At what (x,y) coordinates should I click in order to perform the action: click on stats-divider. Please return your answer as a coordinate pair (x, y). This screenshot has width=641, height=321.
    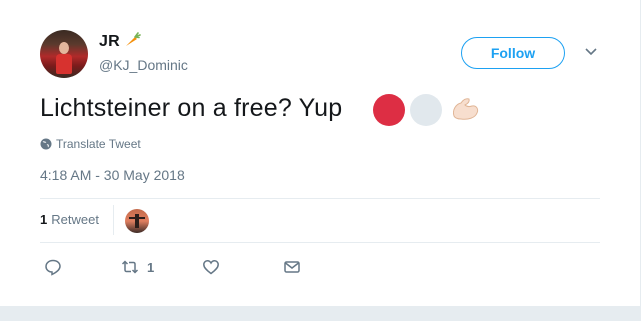
    Looking at the image, I should click on (113, 220).